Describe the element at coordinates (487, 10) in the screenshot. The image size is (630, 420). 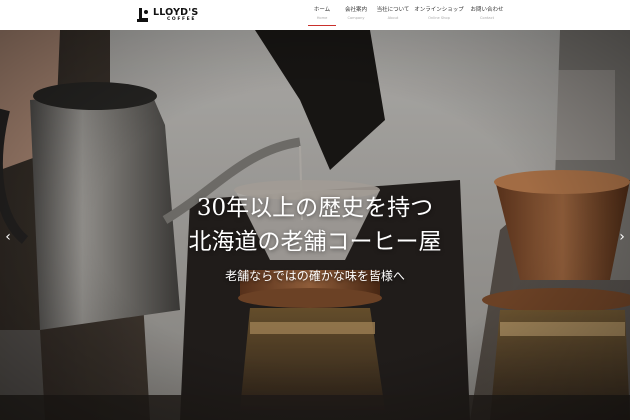
I see `nav-item-label: お問い合わせ` at that location.